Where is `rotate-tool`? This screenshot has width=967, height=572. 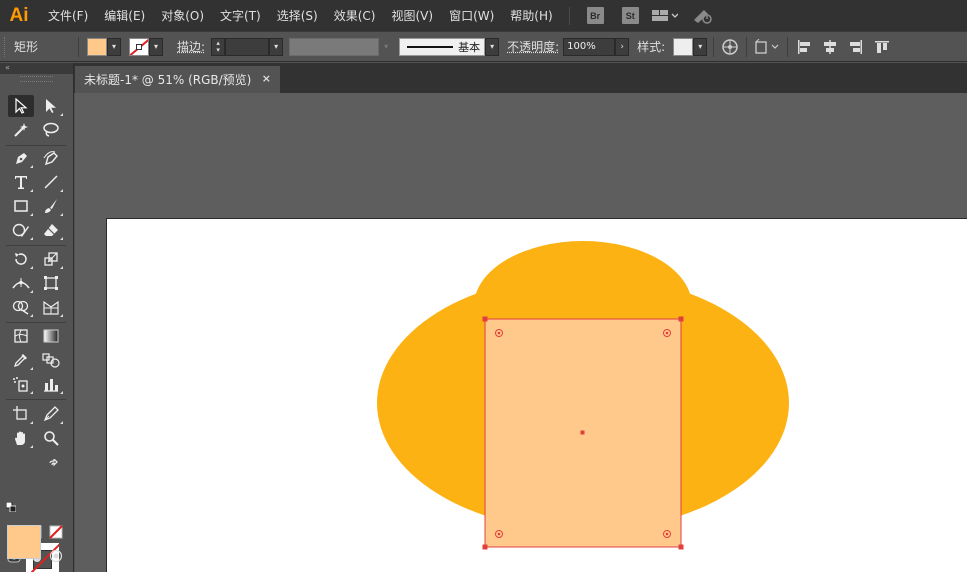 rotate-tool is located at coordinates (21, 259).